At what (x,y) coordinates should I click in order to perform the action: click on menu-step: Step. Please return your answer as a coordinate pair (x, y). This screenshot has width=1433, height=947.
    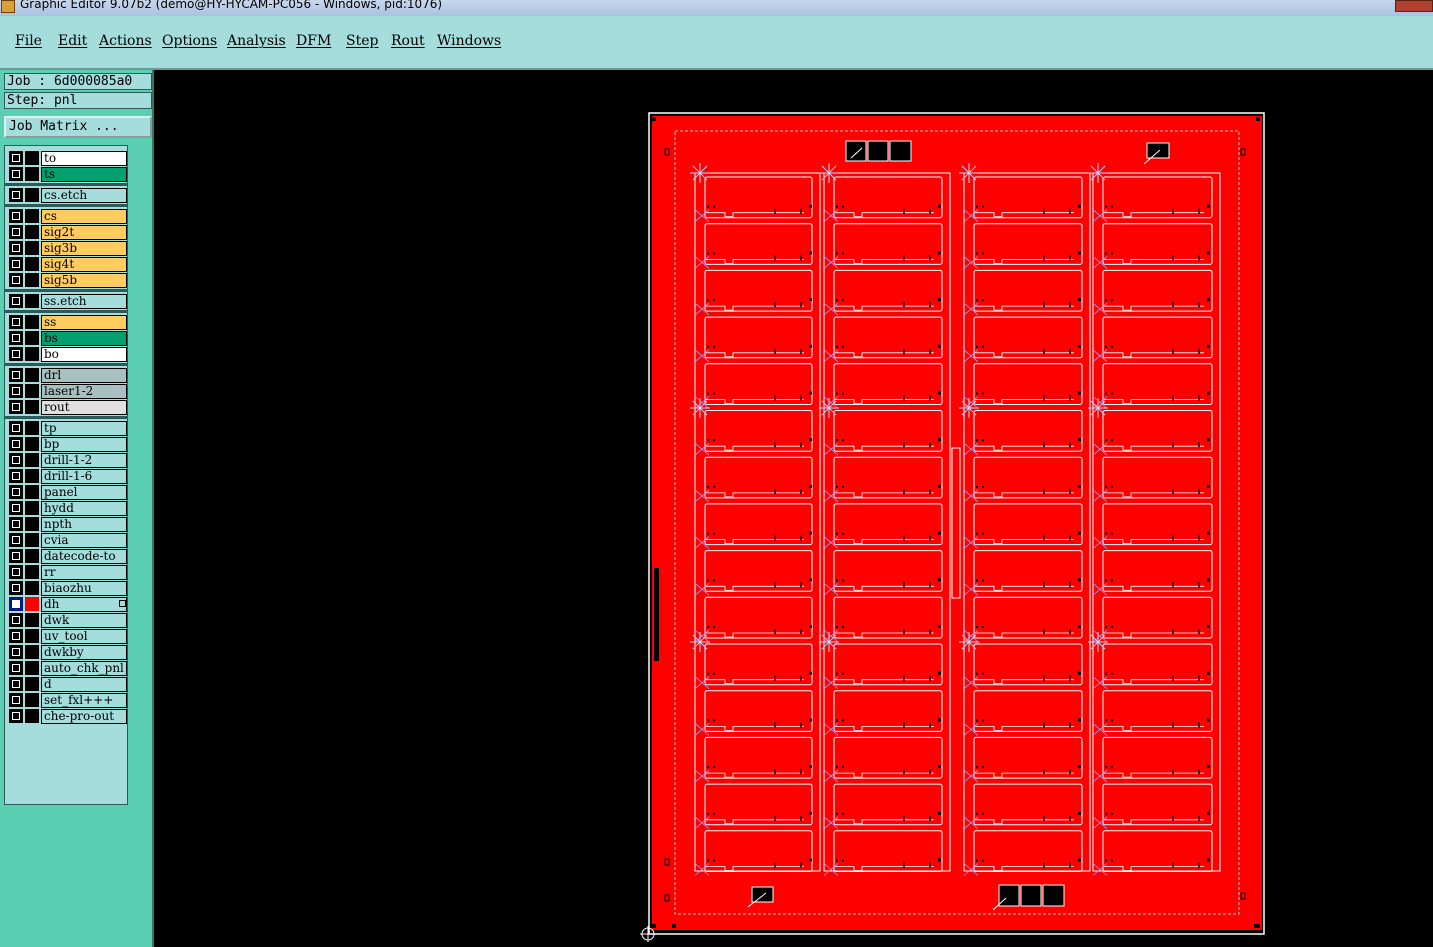
    Looking at the image, I should click on (362, 41).